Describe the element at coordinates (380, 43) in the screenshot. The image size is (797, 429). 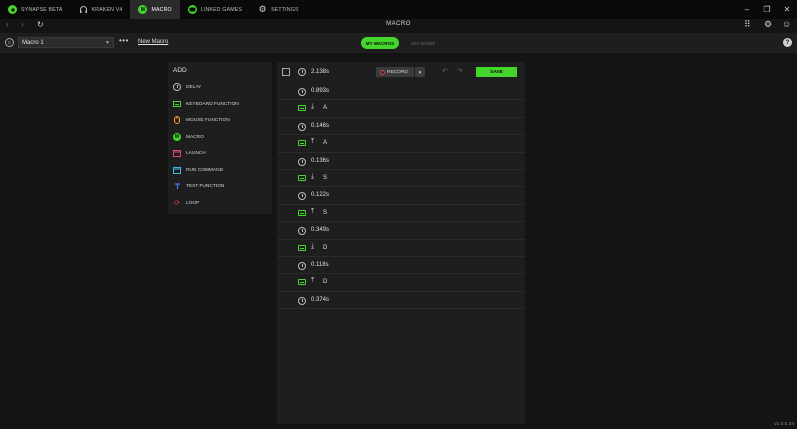
I see `tab-my-macros: MY MACROS` at that location.